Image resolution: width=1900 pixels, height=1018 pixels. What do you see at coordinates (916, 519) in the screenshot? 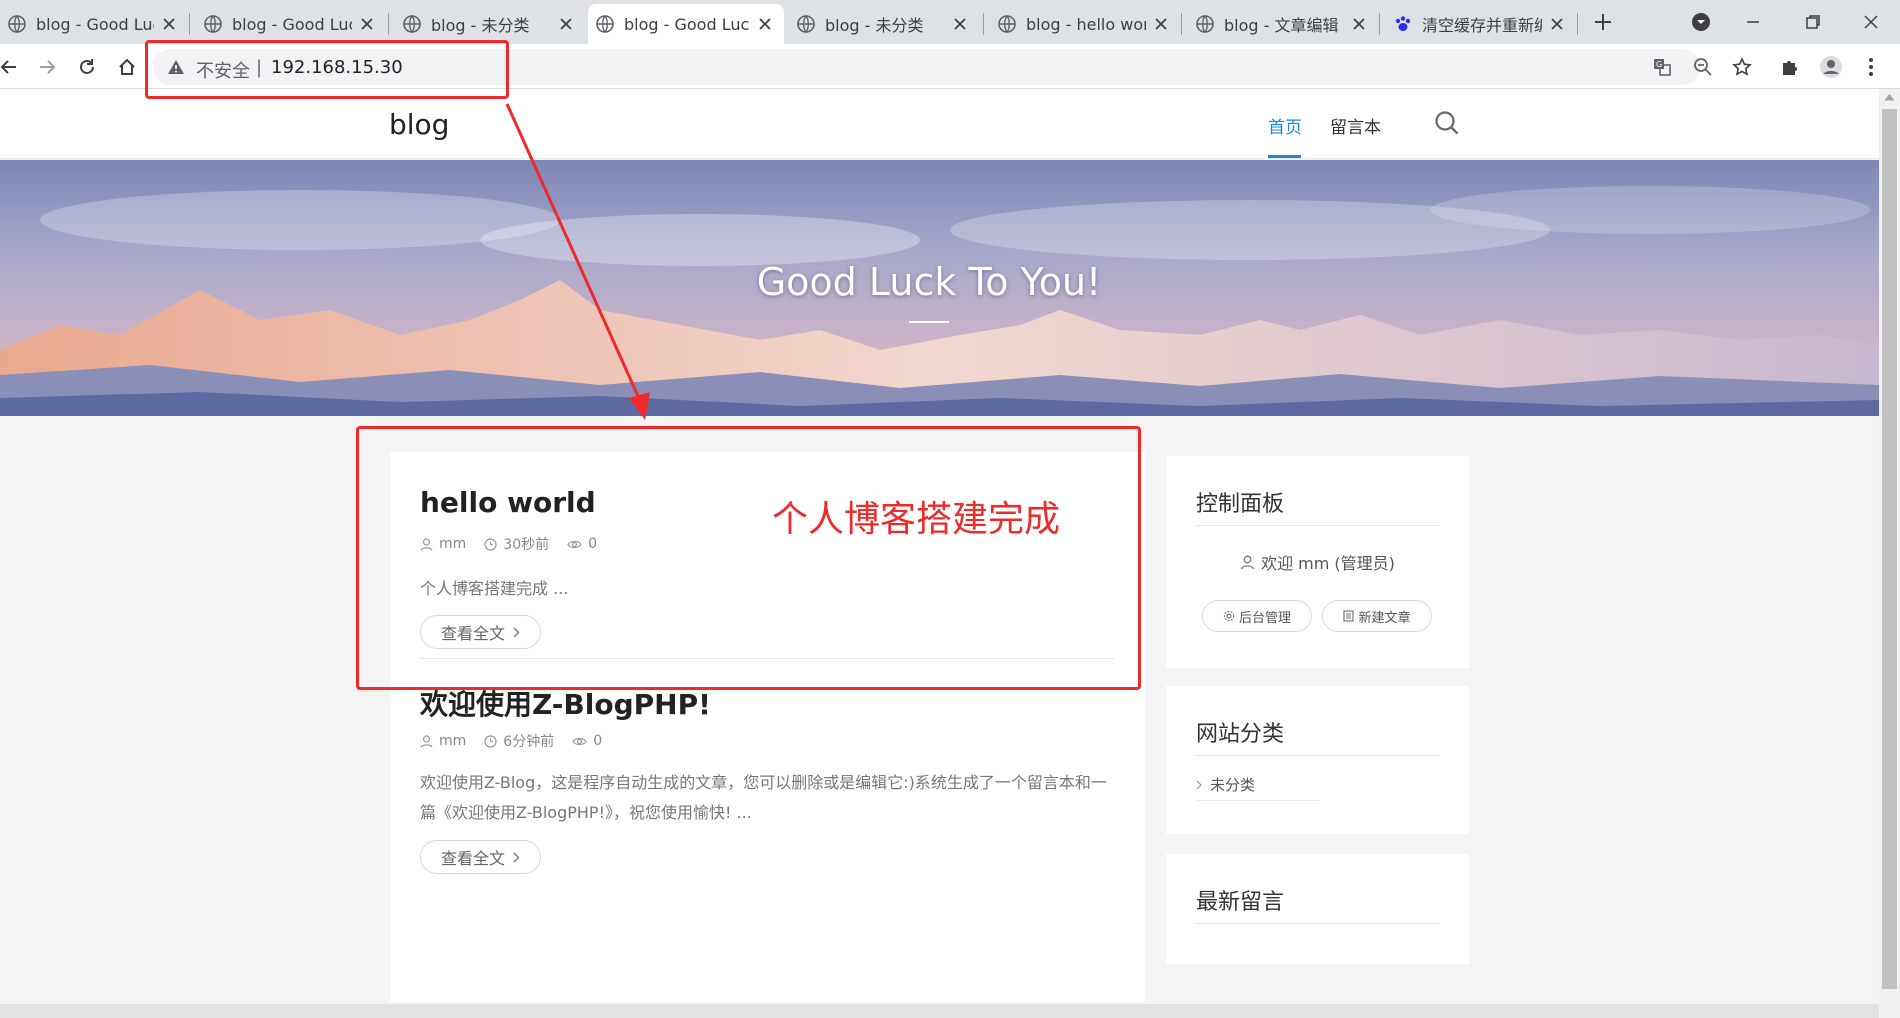
I see `annotation-text: 个人博客搭建完成` at bounding box center [916, 519].